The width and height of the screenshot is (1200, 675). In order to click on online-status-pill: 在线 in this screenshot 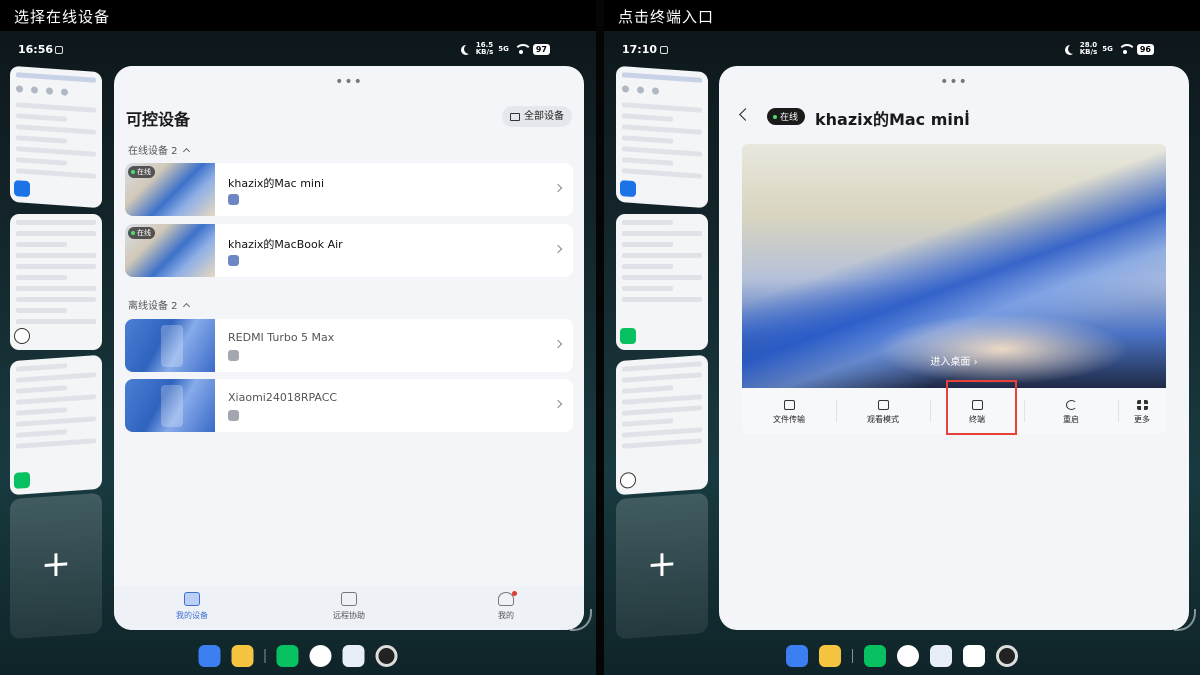, I will do `click(786, 116)`.